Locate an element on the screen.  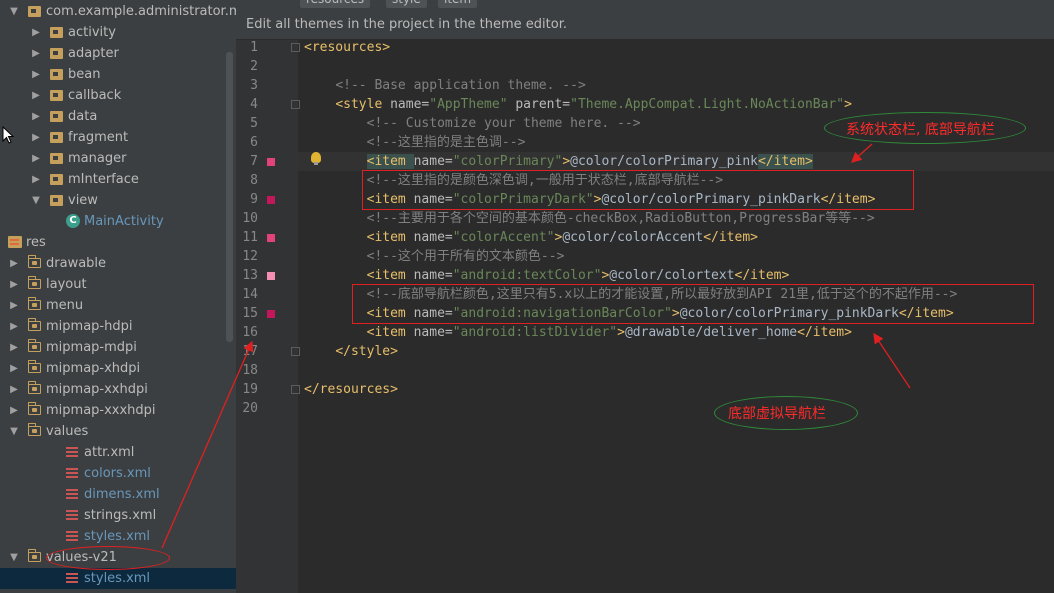
line-number: 6 is located at coordinates (254, 142).